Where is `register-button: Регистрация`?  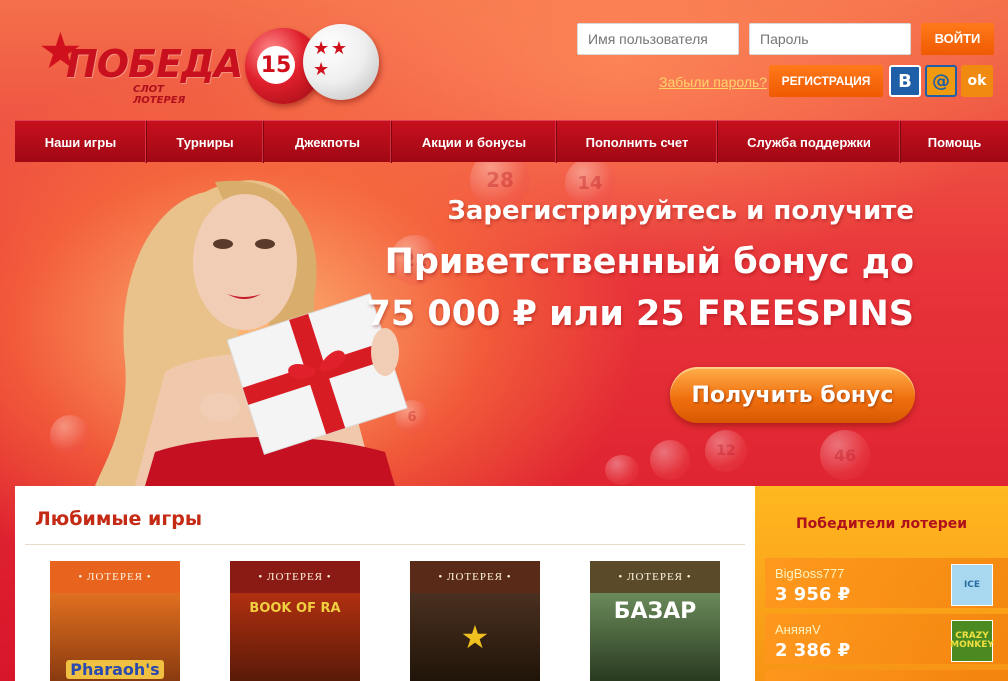
register-button: Регистрация is located at coordinates (826, 81).